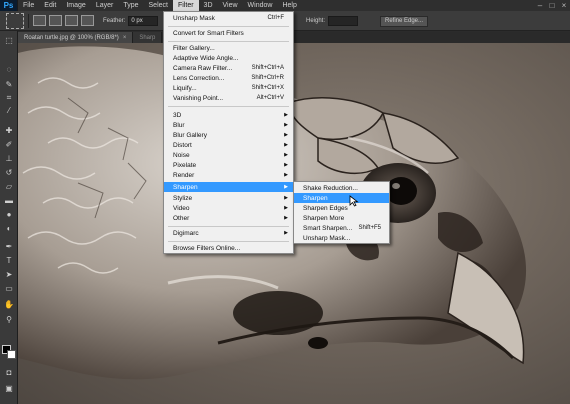 This screenshot has height=404, width=570. What do you see at coordinates (9, 260) in the screenshot?
I see `type-icon: T` at bounding box center [9, 260].